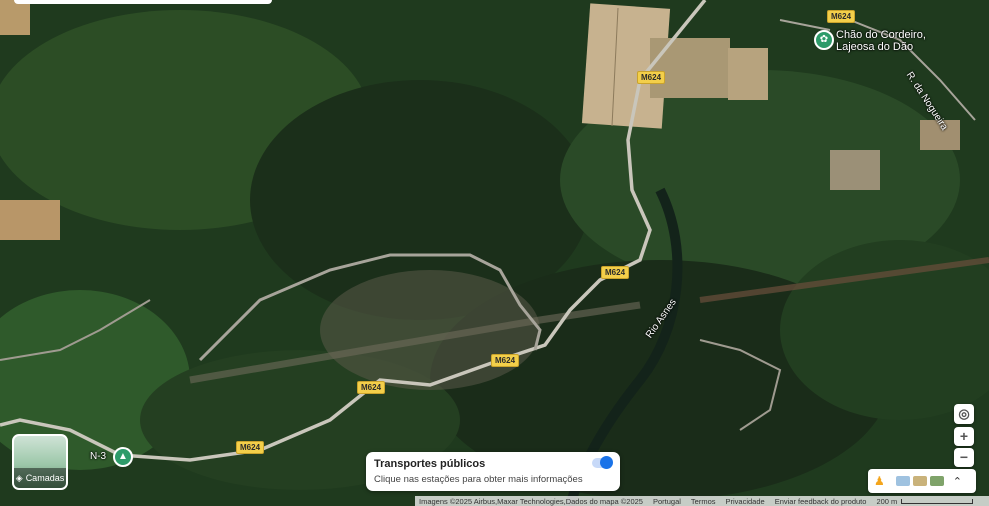 The height and width of the screenshot is (506, 989). Describe the element at coordinates (430, 464) in the screenshot. I see `transit-title: Transportes públicos` at that location.